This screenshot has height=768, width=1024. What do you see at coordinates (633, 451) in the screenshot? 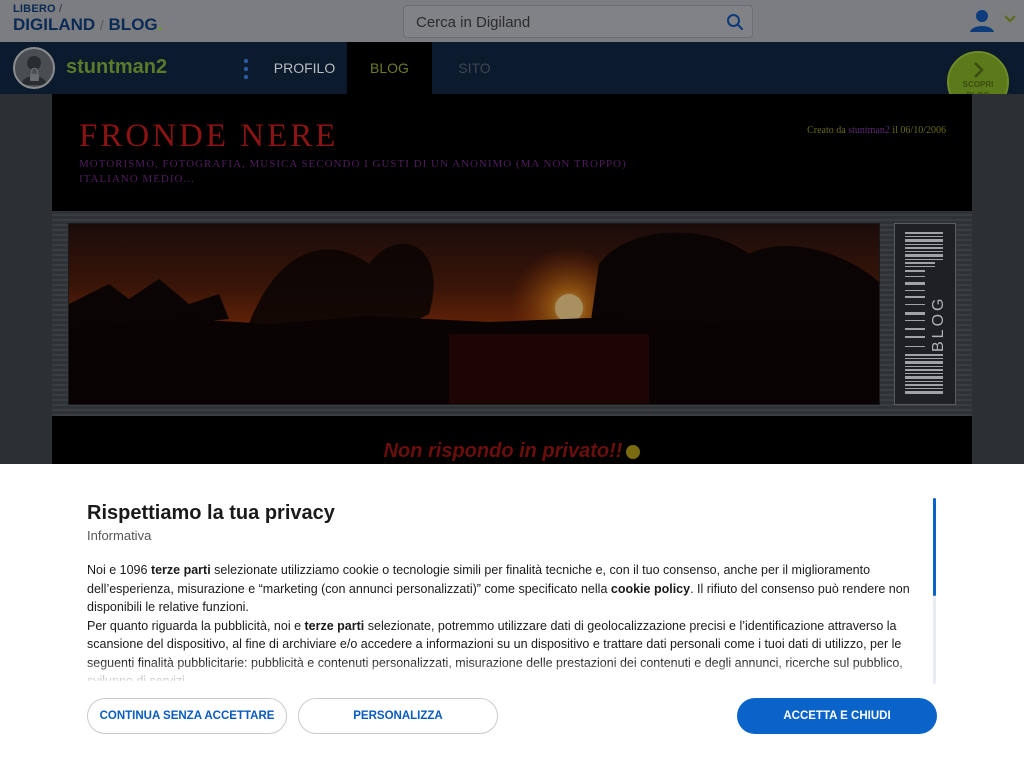
I see `smiley-icon` at bounding box center [633, 451].